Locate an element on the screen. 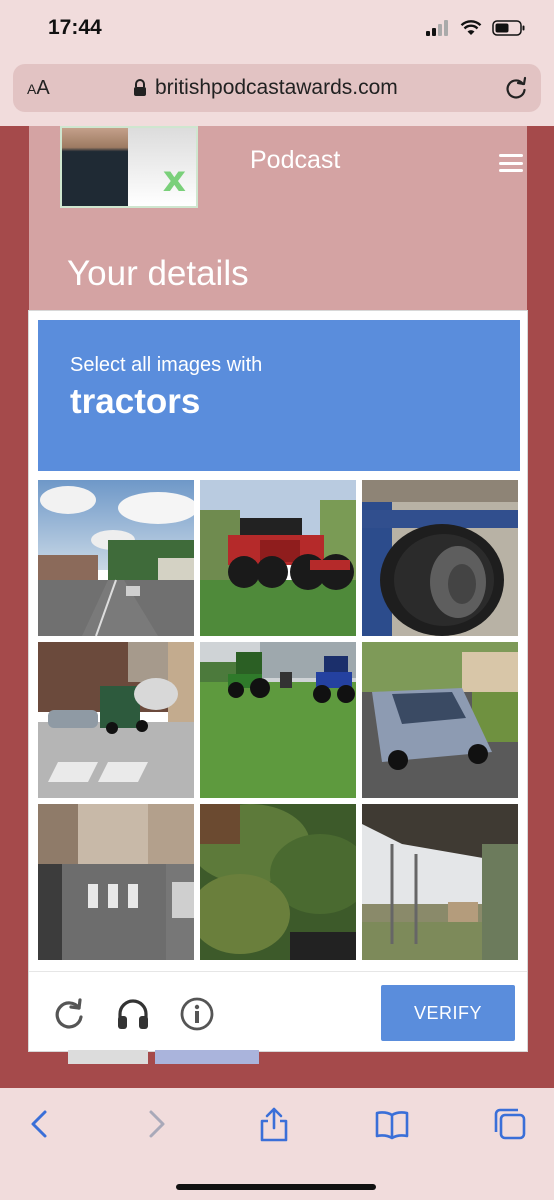  home-indicator is located at coordinates (276, 1187).